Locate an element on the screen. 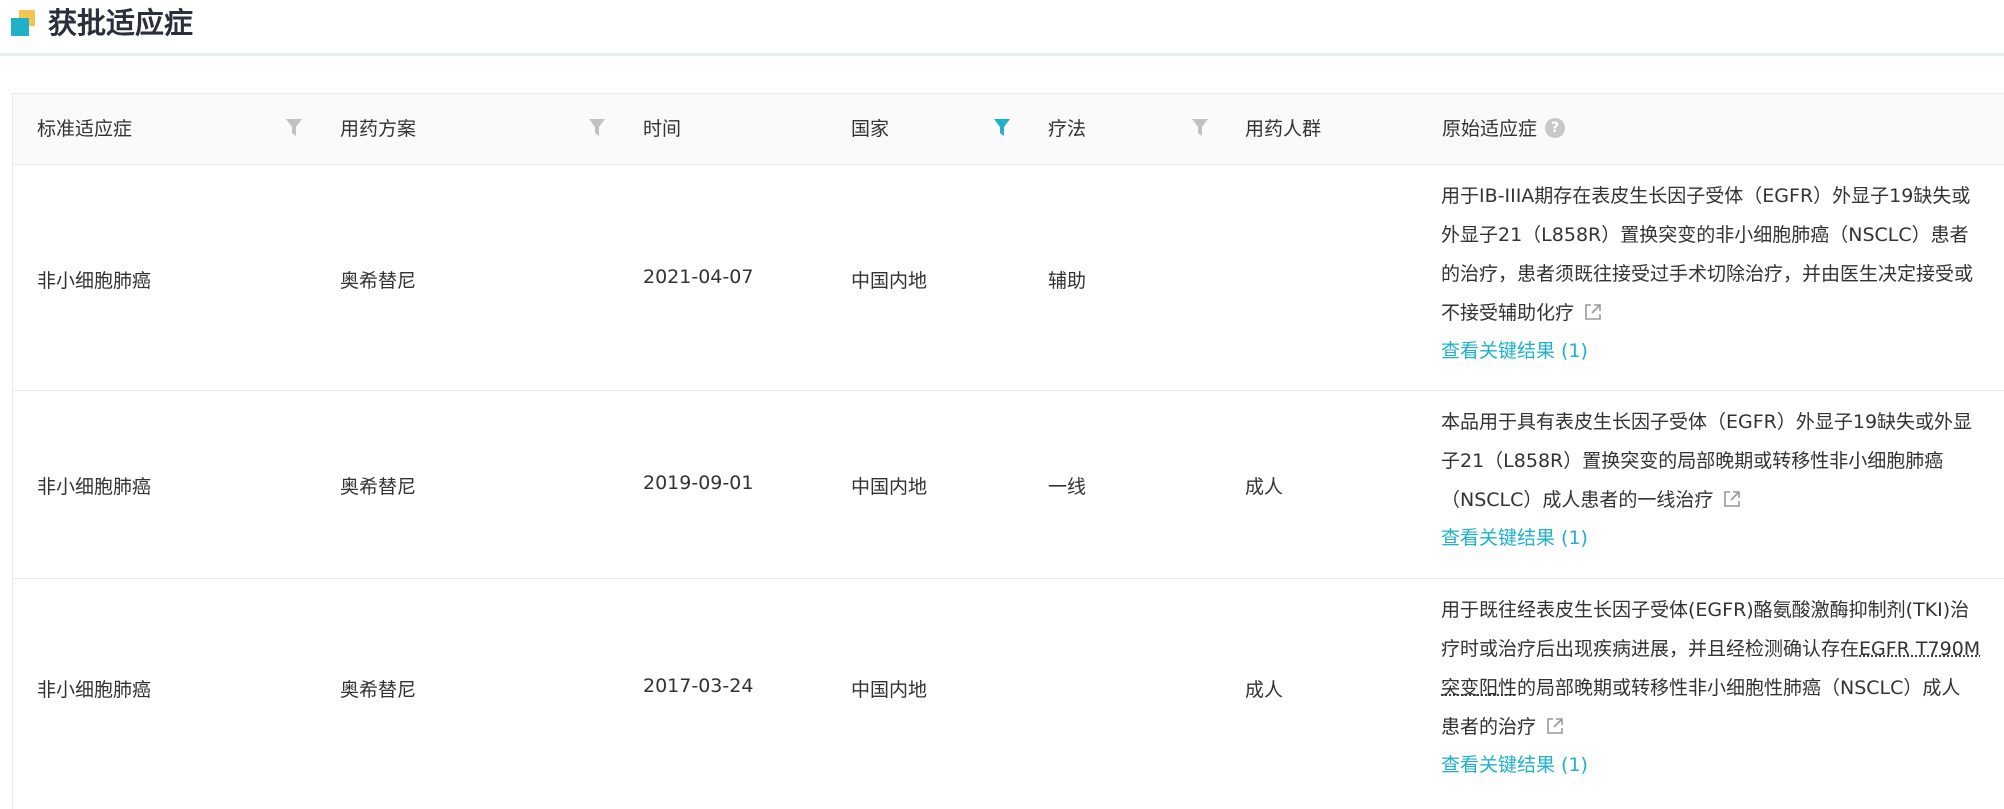 This screenshot has width=2004, height=809. column-header-date: 时间 is located at coordinates (662, 129).